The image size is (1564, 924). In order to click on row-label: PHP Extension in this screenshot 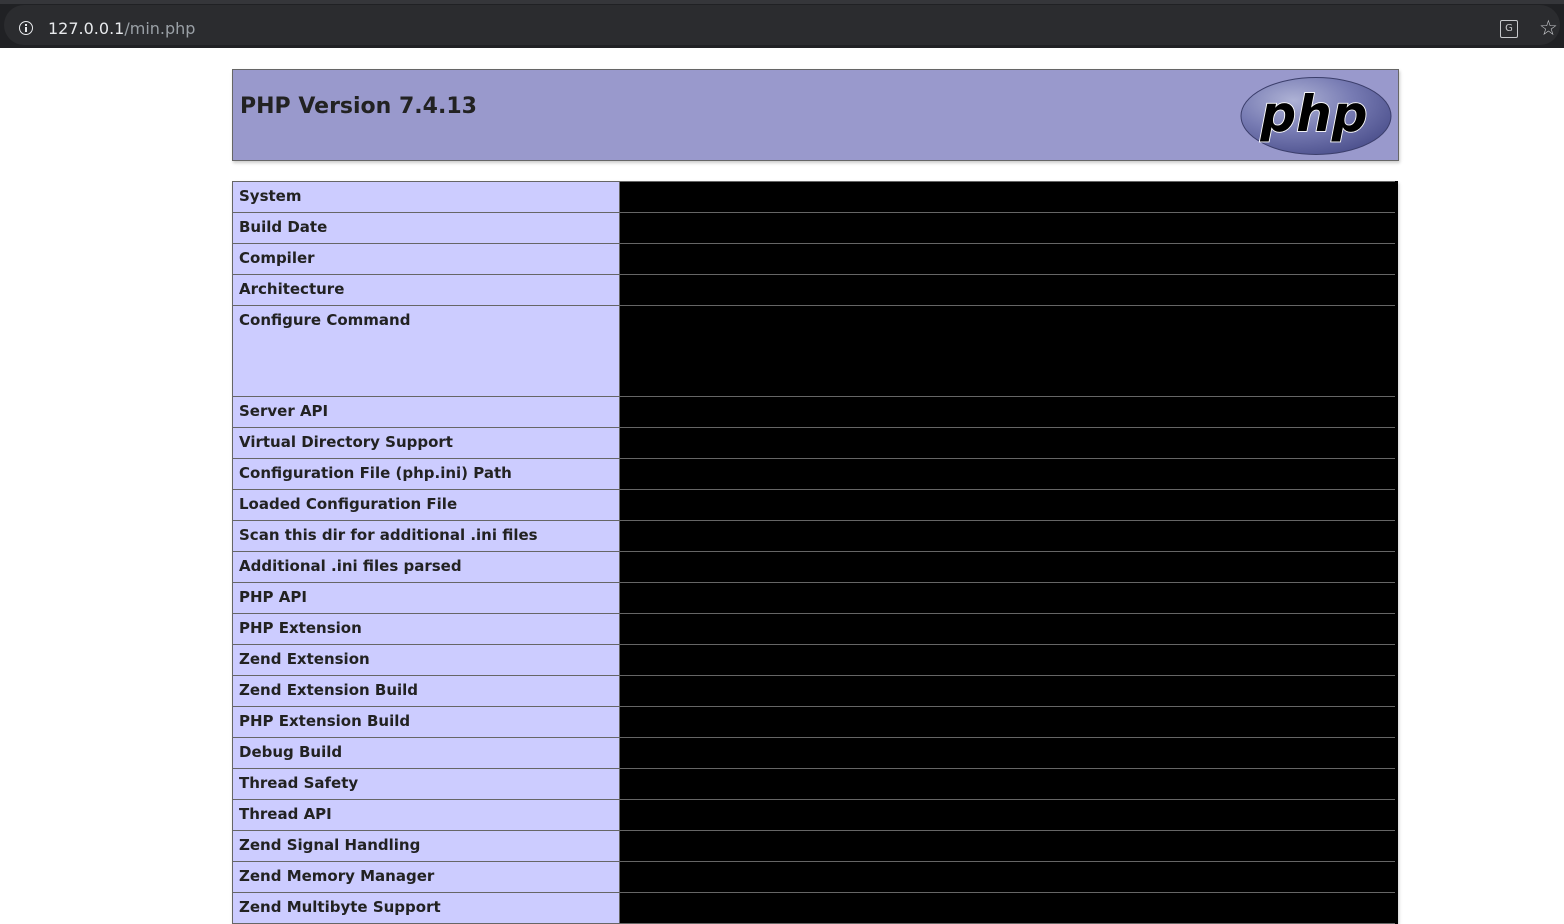, I will do `click(426, 629)`.